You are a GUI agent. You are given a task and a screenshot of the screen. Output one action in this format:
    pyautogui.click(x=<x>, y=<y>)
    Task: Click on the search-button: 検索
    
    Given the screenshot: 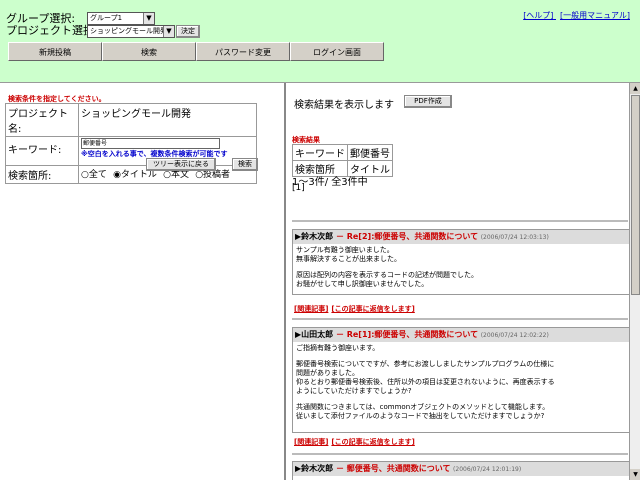 What is the action you would take?
    pyautogui.click(x=245, y=164)
    